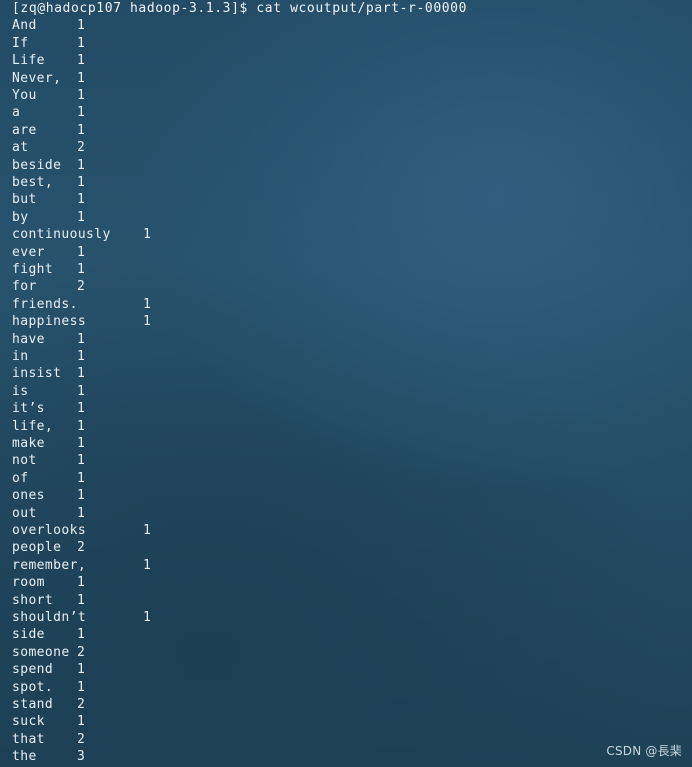 Image resolution: width=692 pixels, height=767 pixels. I want to click on word-text: but, so click(24, 200).